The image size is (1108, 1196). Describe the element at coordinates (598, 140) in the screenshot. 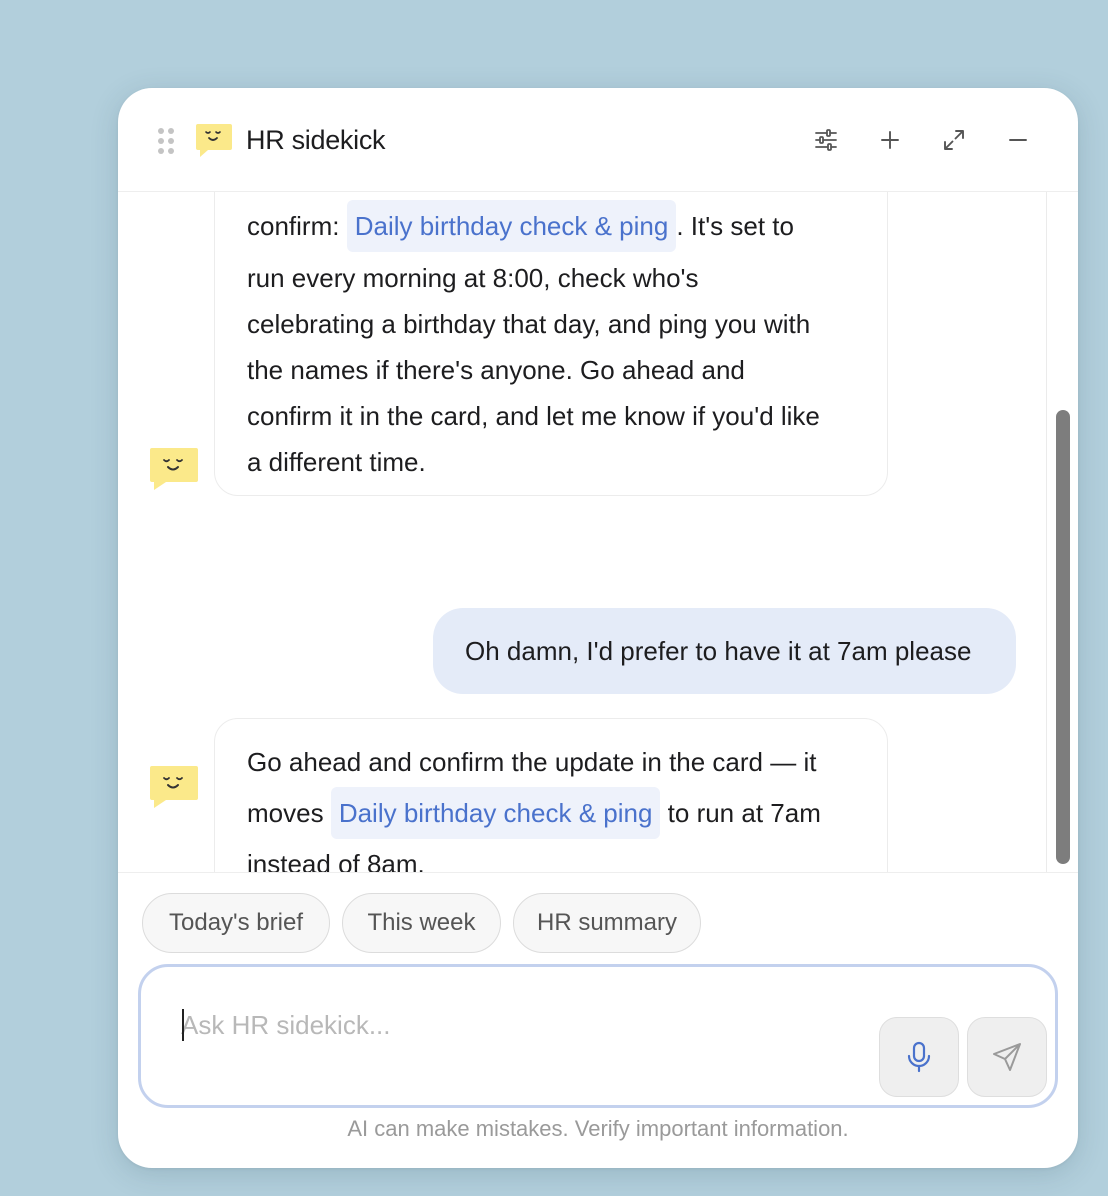

I see `chat-header: HR sidekick` at that location.